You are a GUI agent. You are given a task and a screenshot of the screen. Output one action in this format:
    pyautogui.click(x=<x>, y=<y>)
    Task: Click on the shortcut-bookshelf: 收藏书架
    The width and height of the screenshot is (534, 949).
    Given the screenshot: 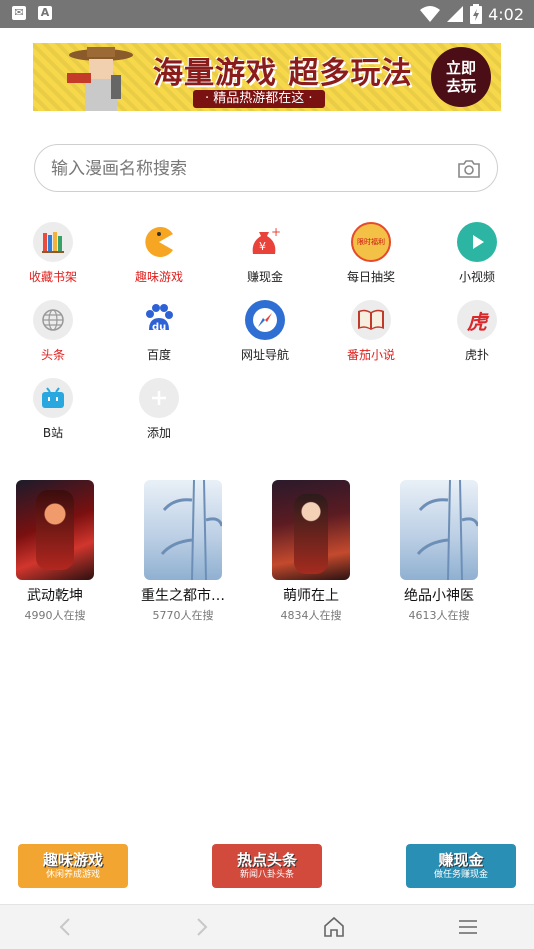 What is the action you would take?
    pyautogui.click(x=53, y=257)
    